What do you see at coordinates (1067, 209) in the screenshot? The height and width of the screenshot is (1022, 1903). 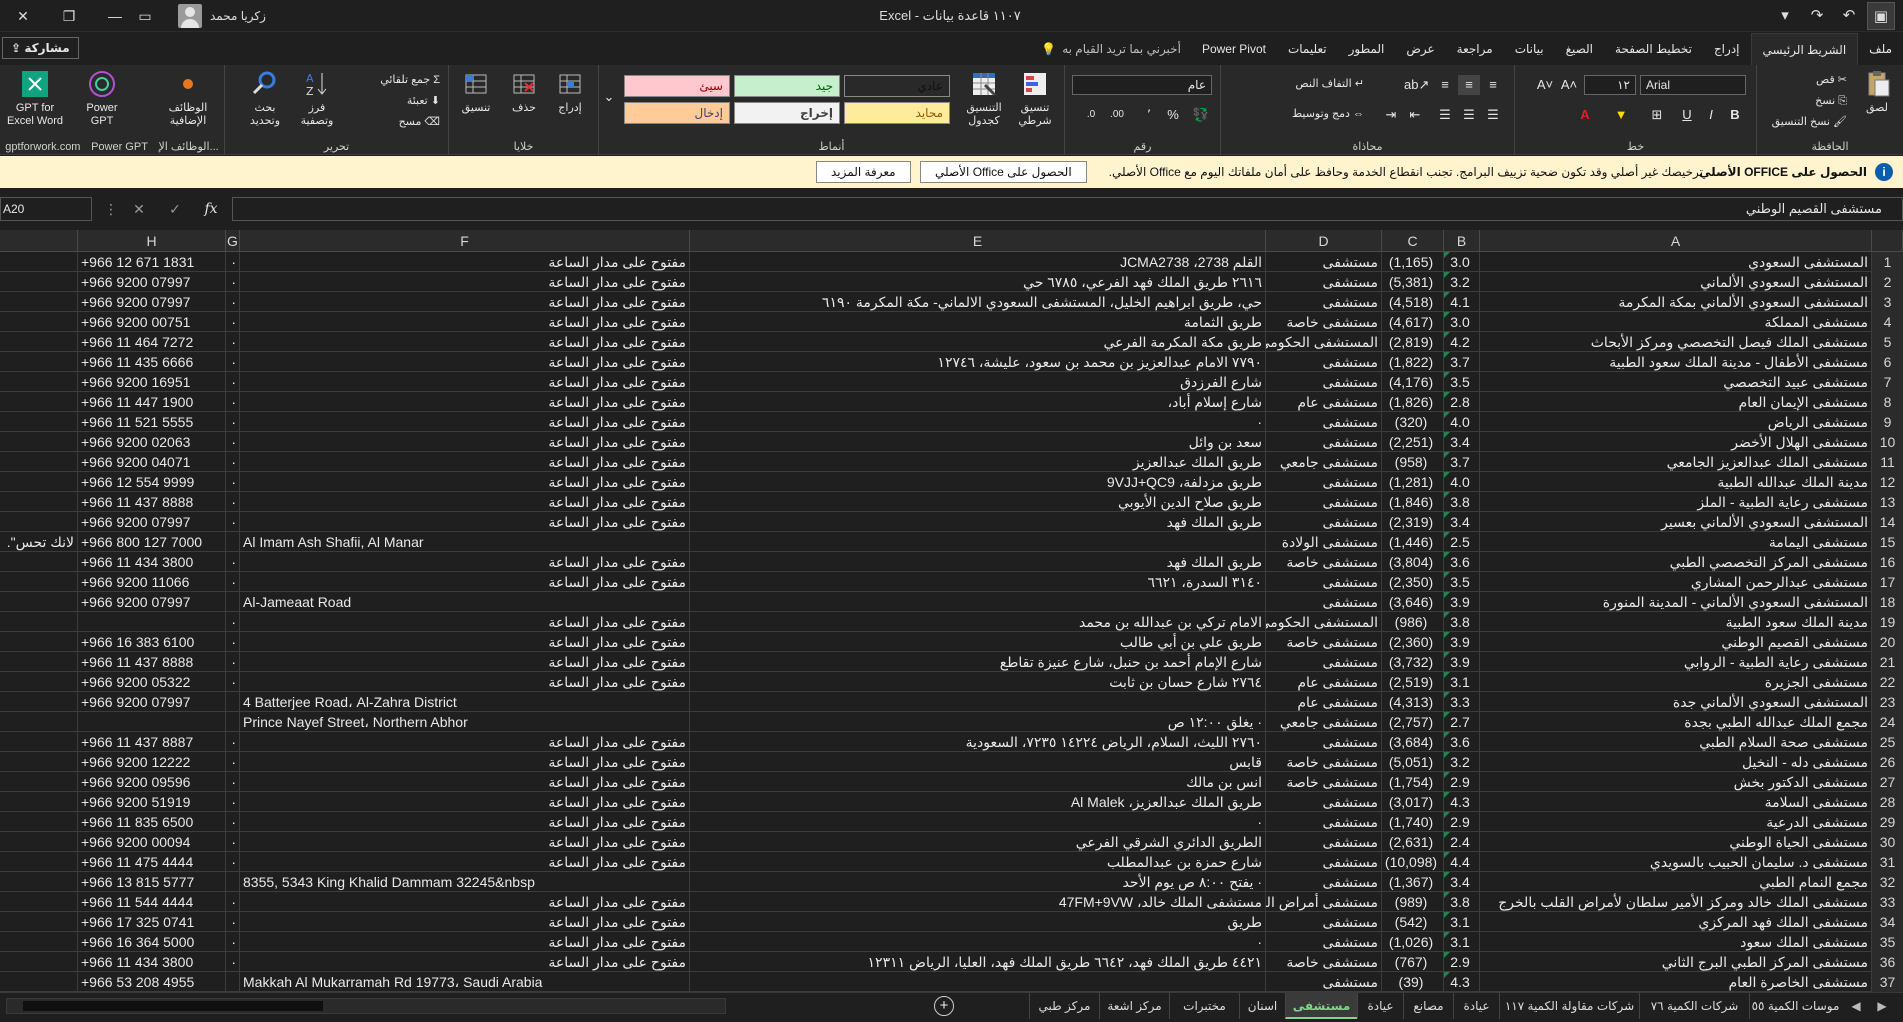 I see `formula-input: مستشفى القصيم الوطني` at bounding box center [1067, 209].